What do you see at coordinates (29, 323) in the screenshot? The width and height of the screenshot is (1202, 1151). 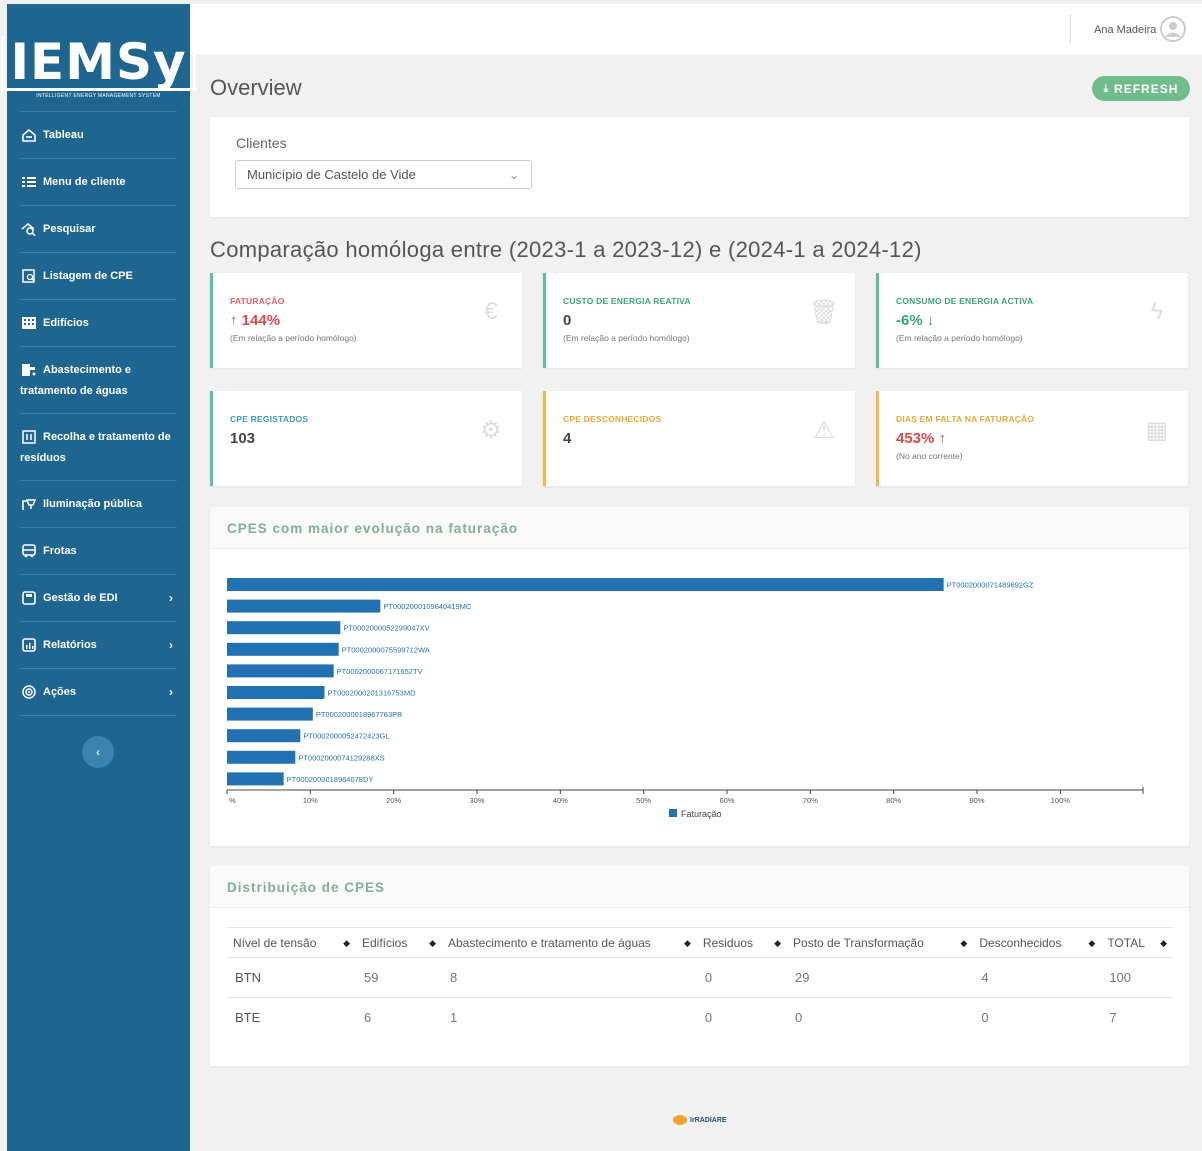 I see `building-icon` at bounding box center [29, 323].